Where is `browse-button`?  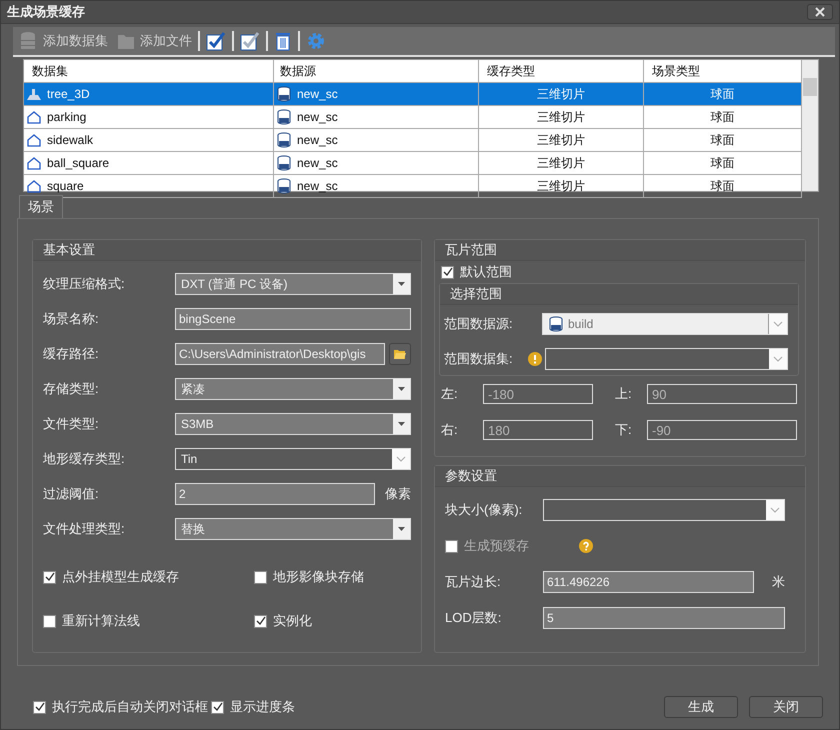
browse-button is located at coordinates (400, 354).